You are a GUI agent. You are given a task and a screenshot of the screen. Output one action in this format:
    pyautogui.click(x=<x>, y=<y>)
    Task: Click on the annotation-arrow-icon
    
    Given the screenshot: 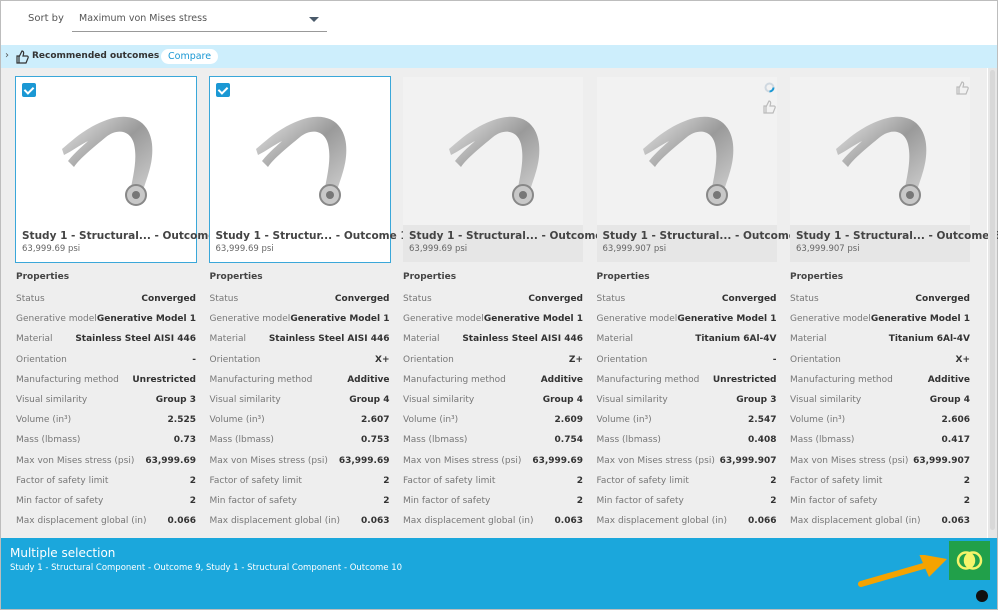 What is the action you would take?
    pyautogui.click(x=902, y=571)
    